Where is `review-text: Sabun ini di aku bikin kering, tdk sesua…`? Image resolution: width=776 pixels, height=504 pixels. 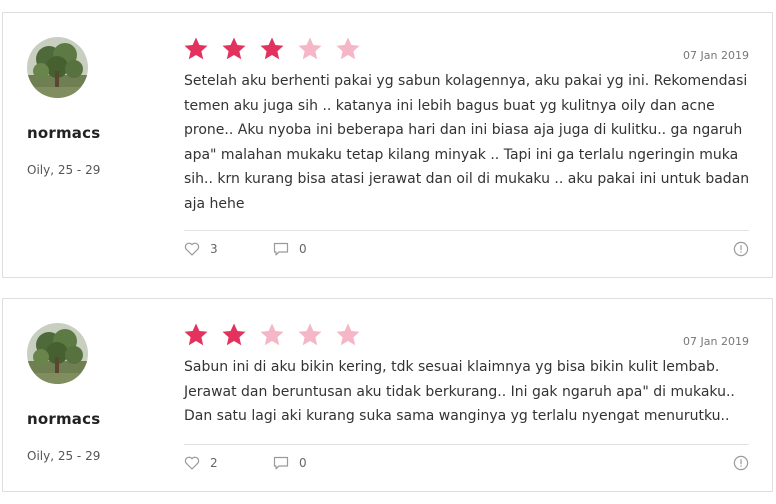
review-text: Sabun ini di aku bikin kering, tdk sesua… is located at coordinates (459, 391).